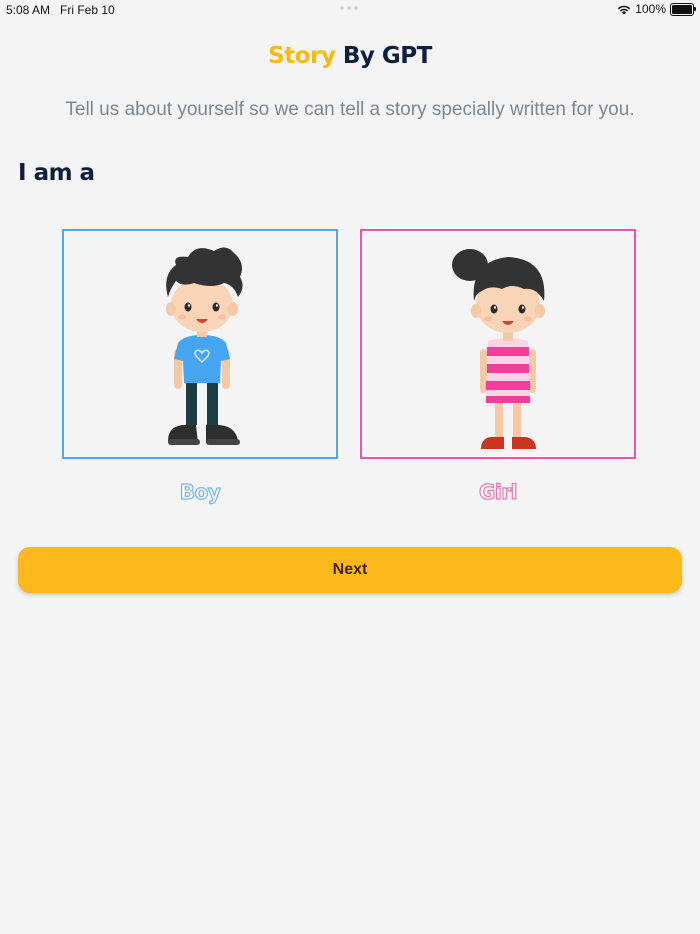 Image resolution: width=700 pixels, height=934 pixels. I want to click on battery-icon, so click(683, 9).